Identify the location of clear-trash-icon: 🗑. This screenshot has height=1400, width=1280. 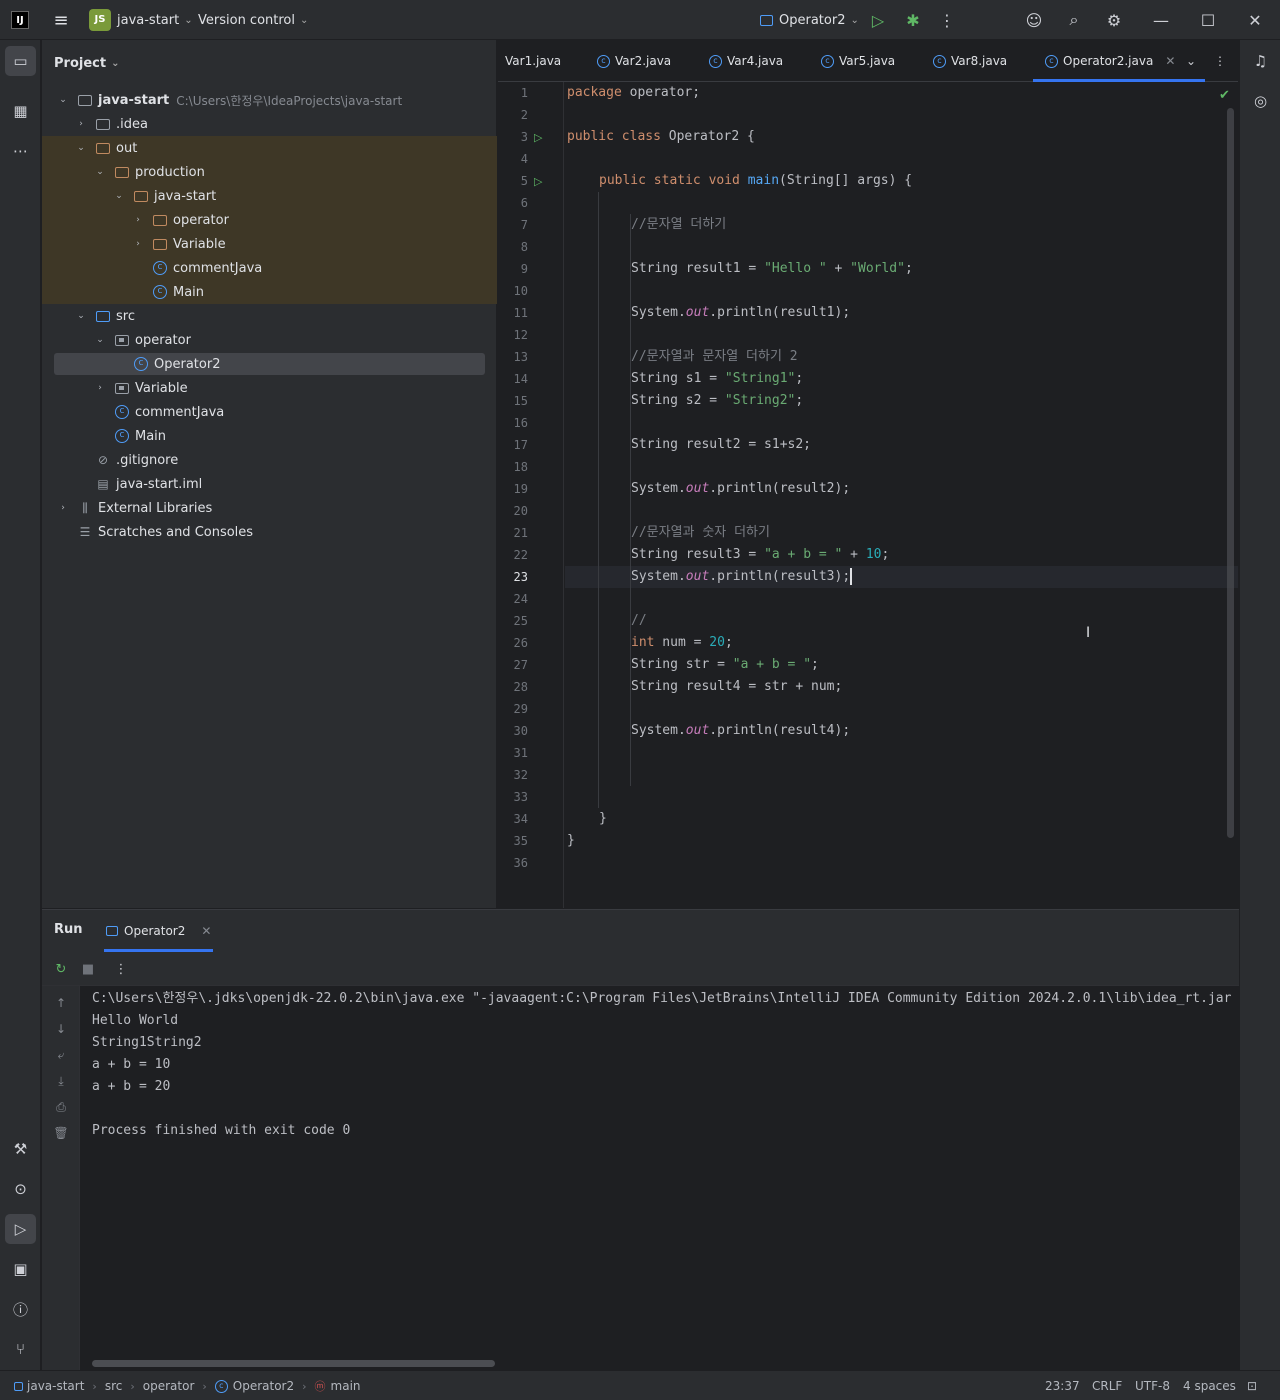
(61, 1133).